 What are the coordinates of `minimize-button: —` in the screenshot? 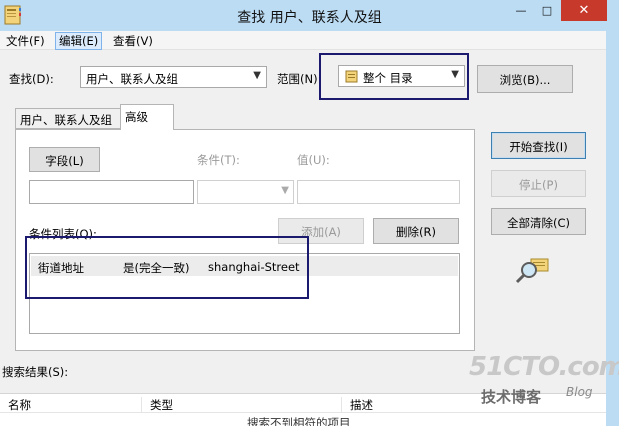 It's located at (521, 10).